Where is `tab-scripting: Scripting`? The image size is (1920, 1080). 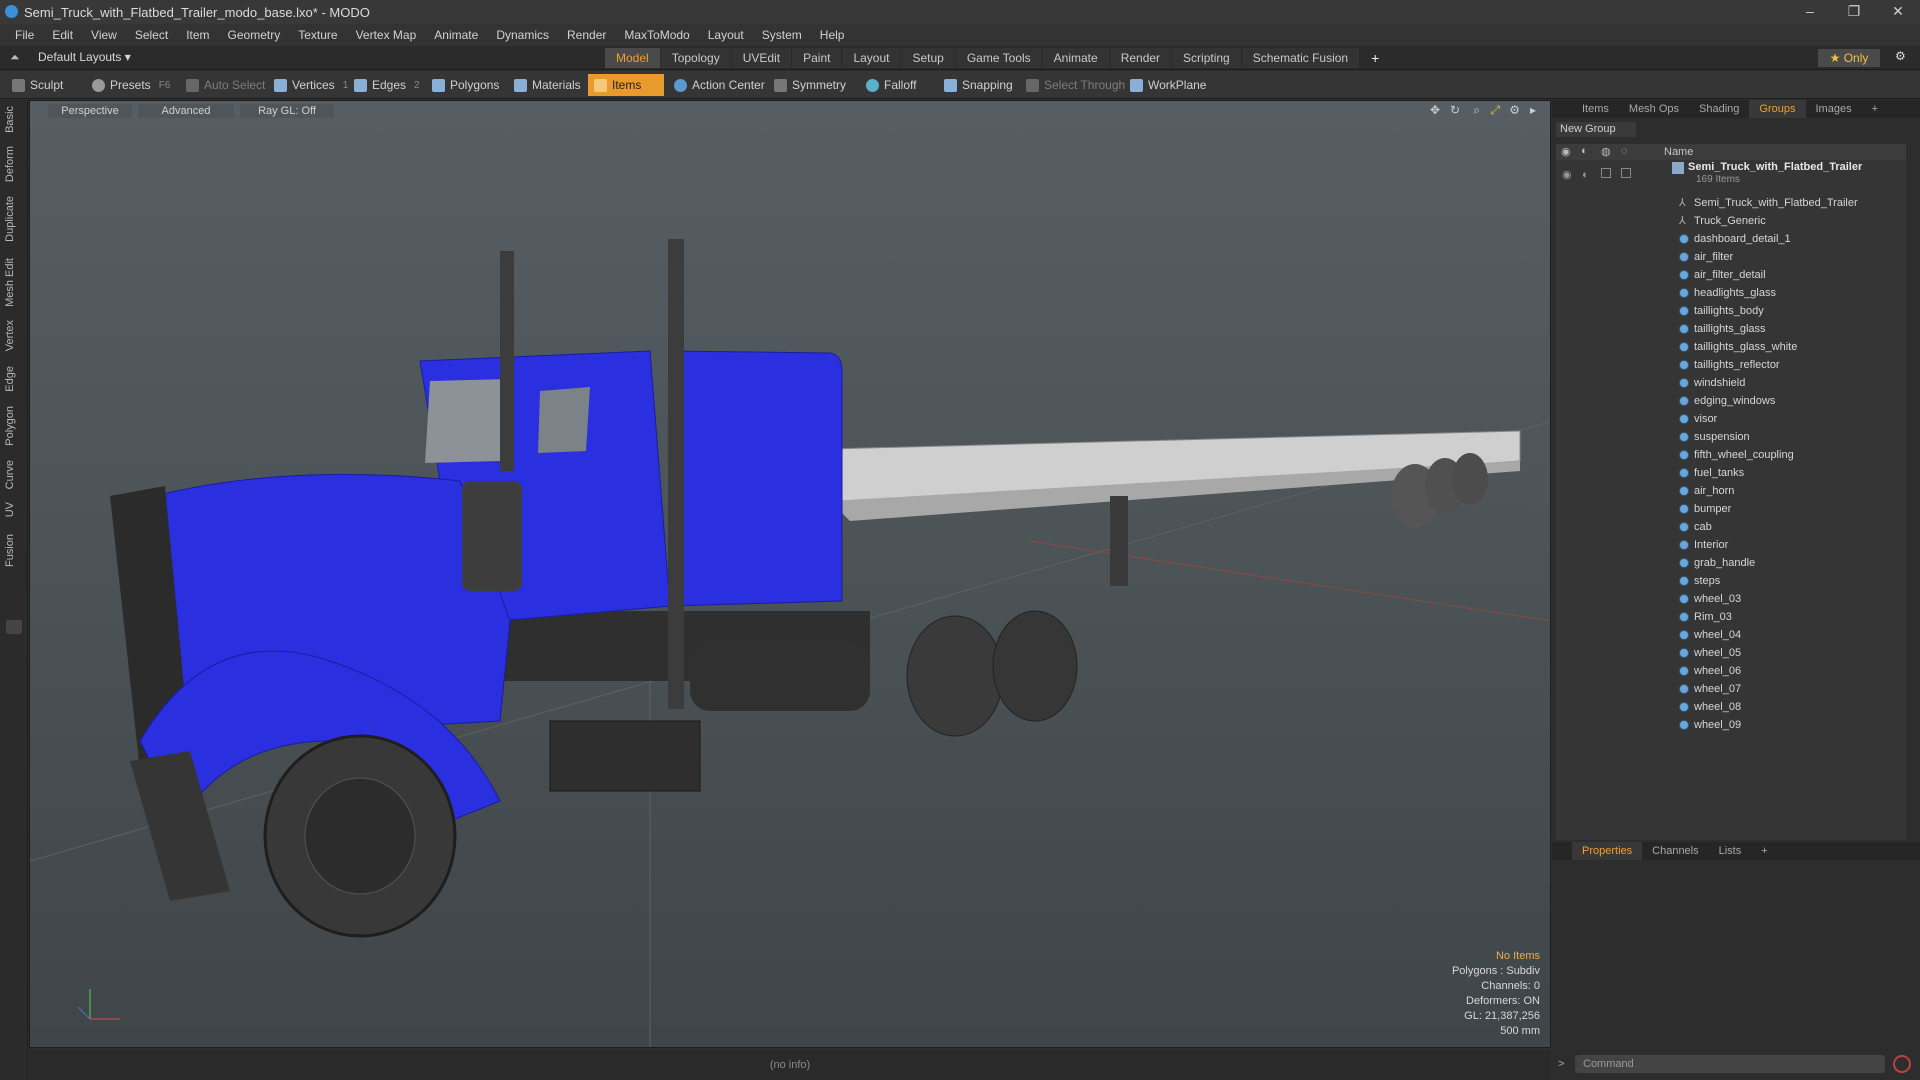 tab-scripting: Scripting is located at coordinates (1206, 58).